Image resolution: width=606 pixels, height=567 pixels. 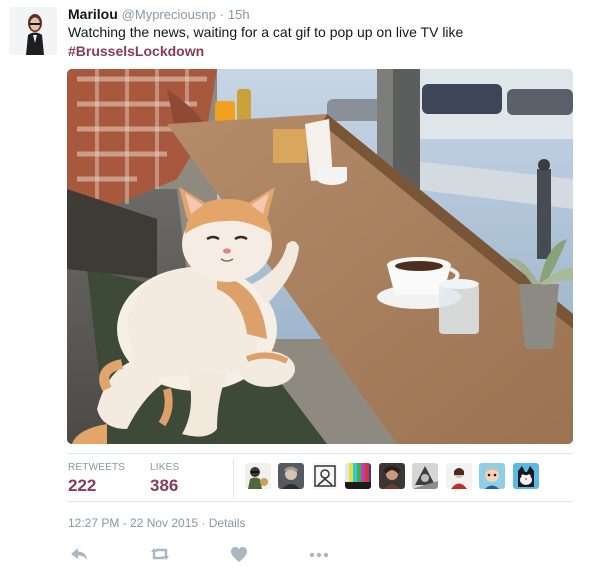 I want to click on retweets-count: 222, so click(x=82, y=486).